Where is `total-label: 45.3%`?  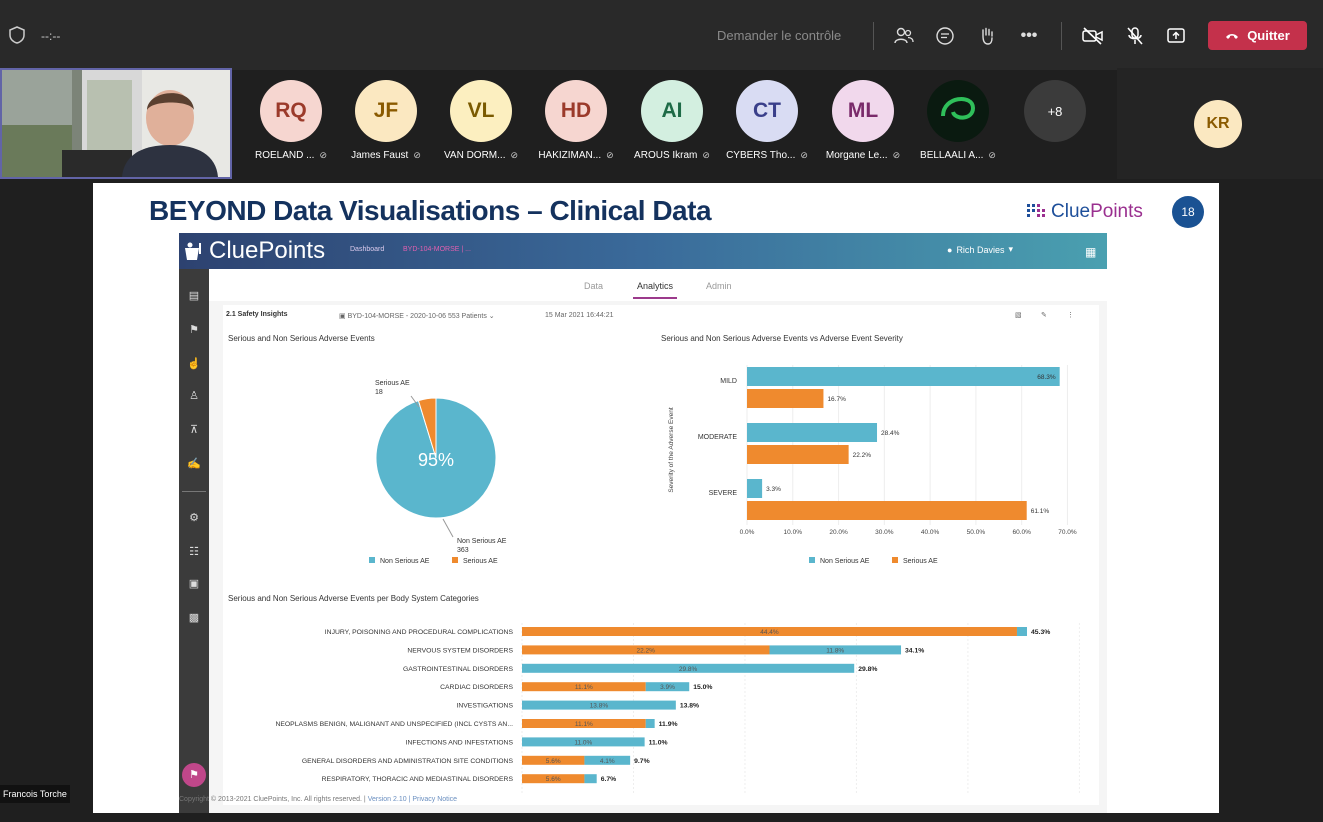 total-label: 45.3% is located at coordinates (1040, 632).